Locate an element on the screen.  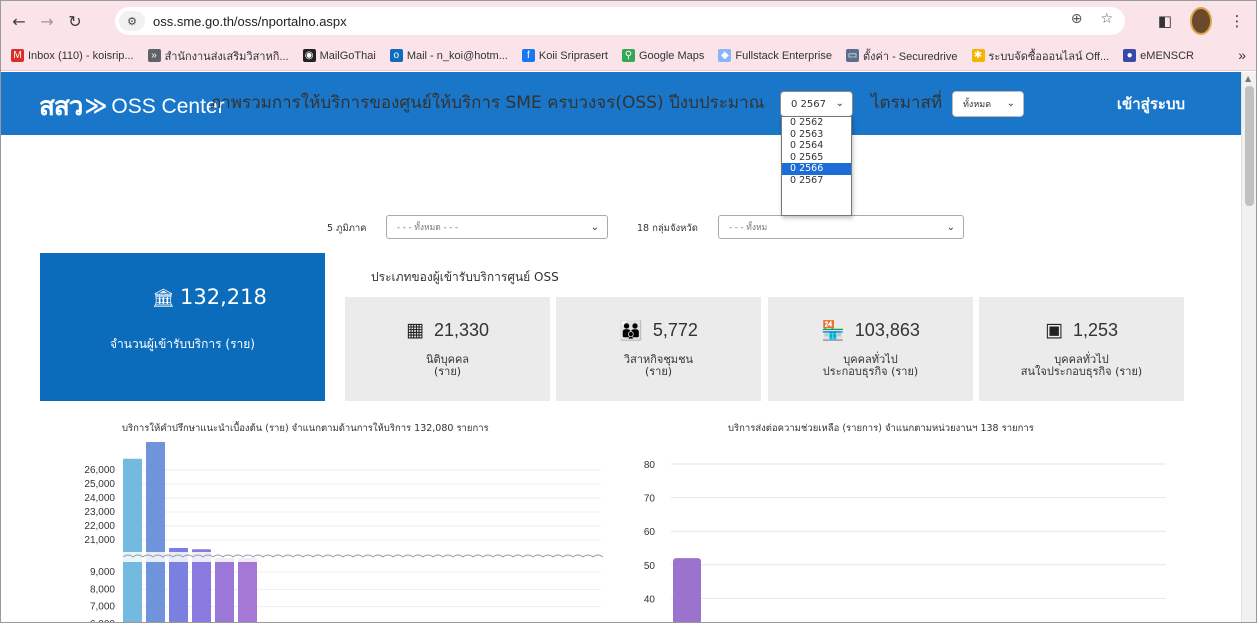
year-option: 0 2564 is located at coordinates (816, 146).